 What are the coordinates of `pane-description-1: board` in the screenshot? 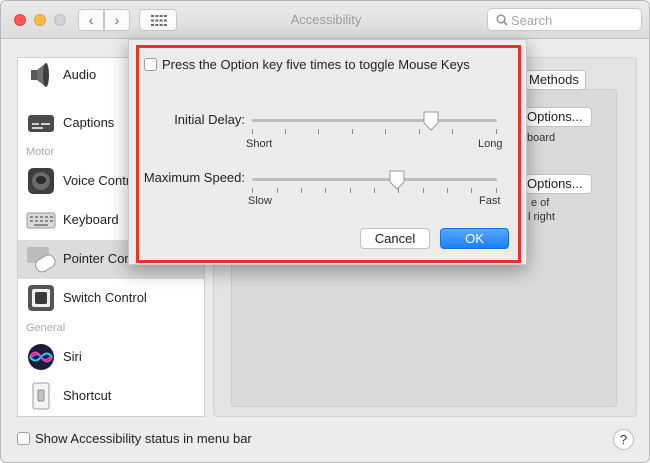 It's located at (541, 138).